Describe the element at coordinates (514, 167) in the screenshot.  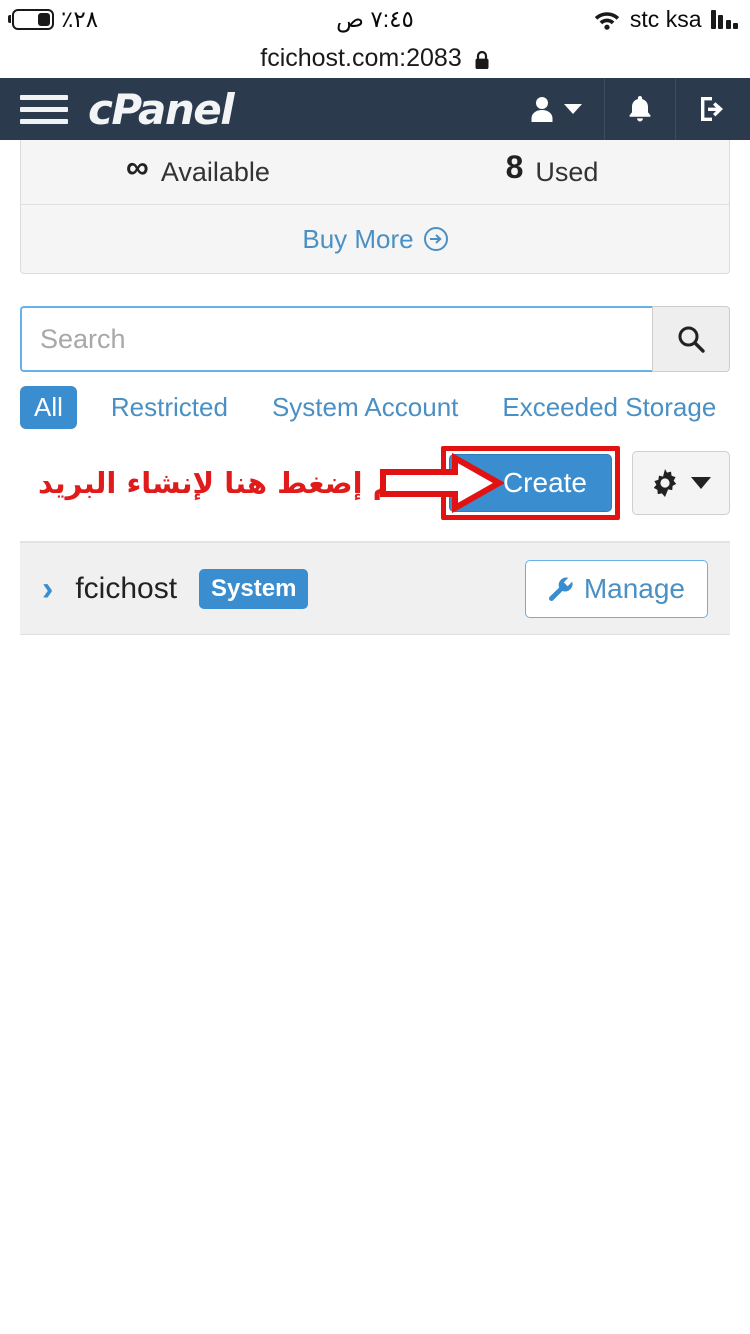
I see `used-value: 8` at that location.